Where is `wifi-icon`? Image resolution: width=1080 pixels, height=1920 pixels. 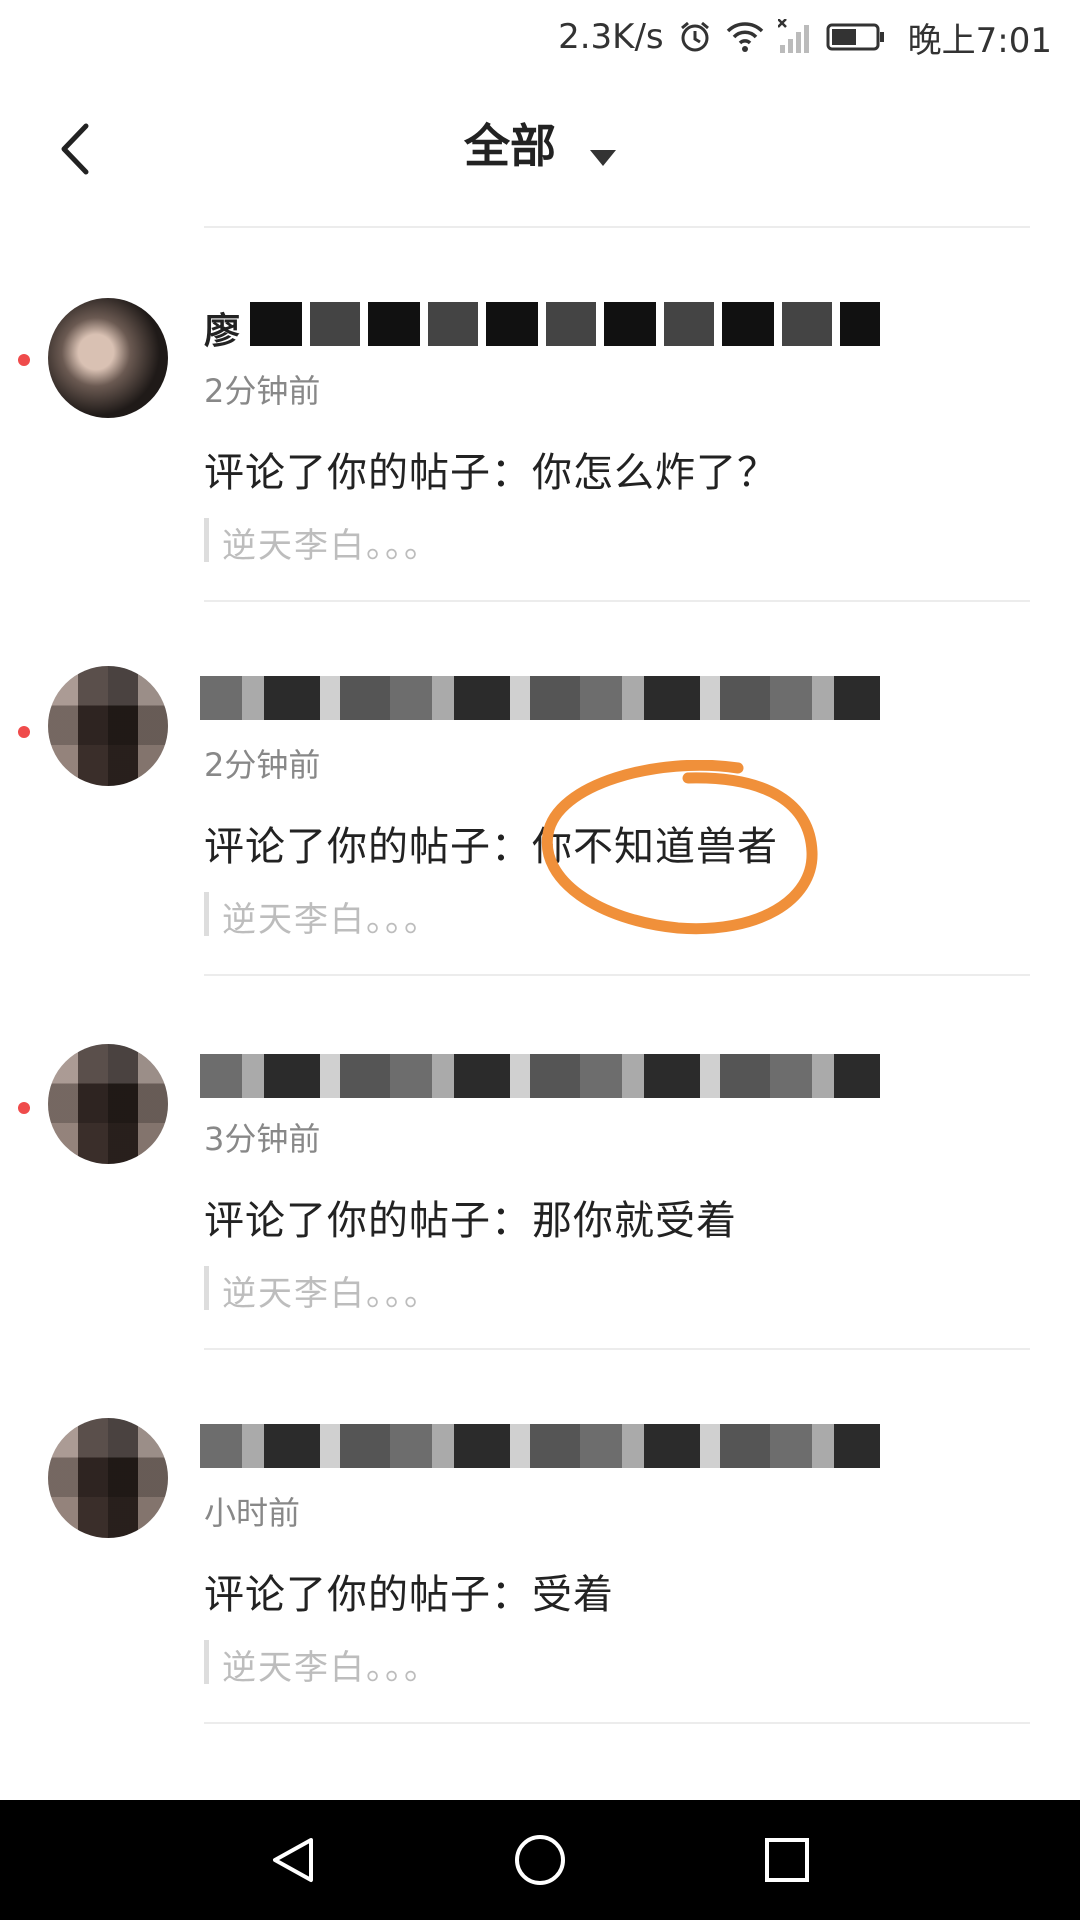 wifi-icon is located at coordinates (745, 37).